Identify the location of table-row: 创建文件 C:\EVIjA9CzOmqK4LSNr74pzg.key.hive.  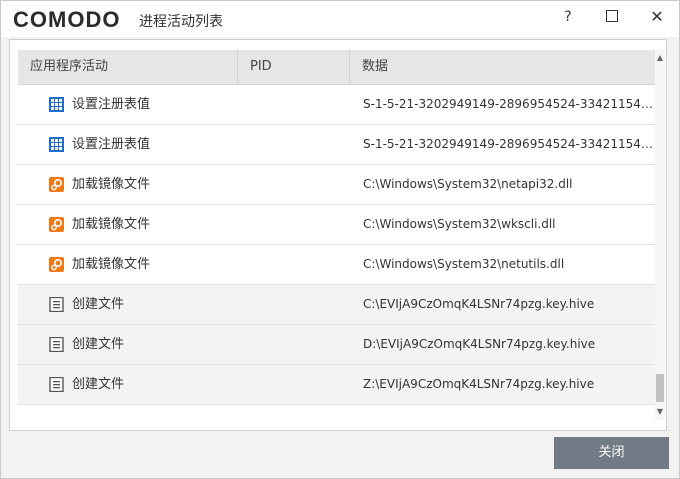
(336, 305).